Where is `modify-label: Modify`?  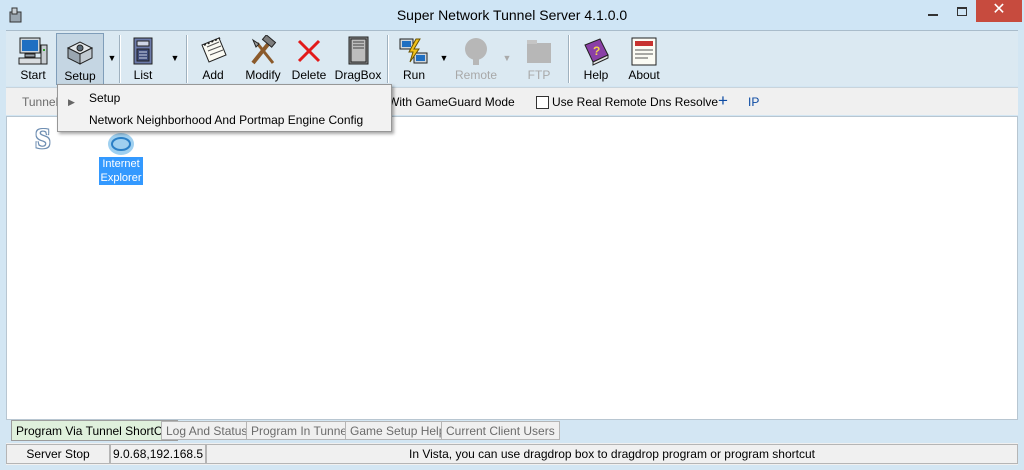 modify-label: Modify is located at coordinates (263, 75).